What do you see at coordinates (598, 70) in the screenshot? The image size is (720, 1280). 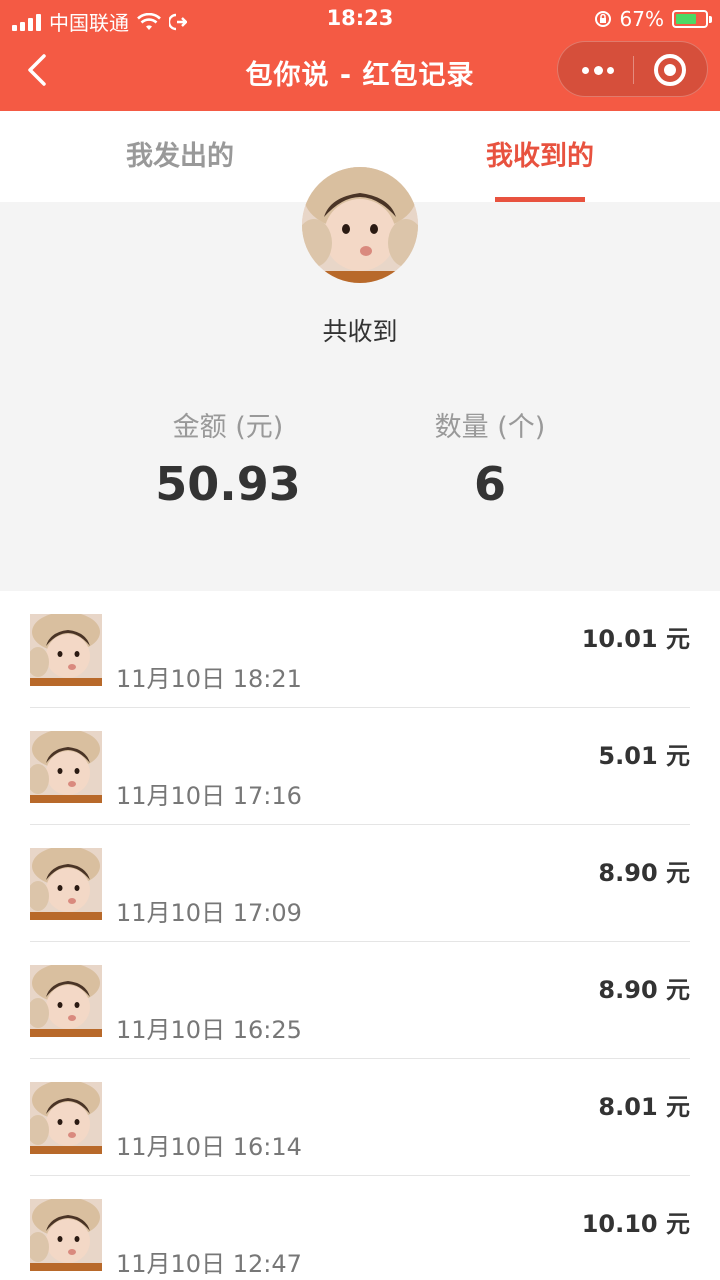 I see `more-icon` at bounding box center [598, 70].